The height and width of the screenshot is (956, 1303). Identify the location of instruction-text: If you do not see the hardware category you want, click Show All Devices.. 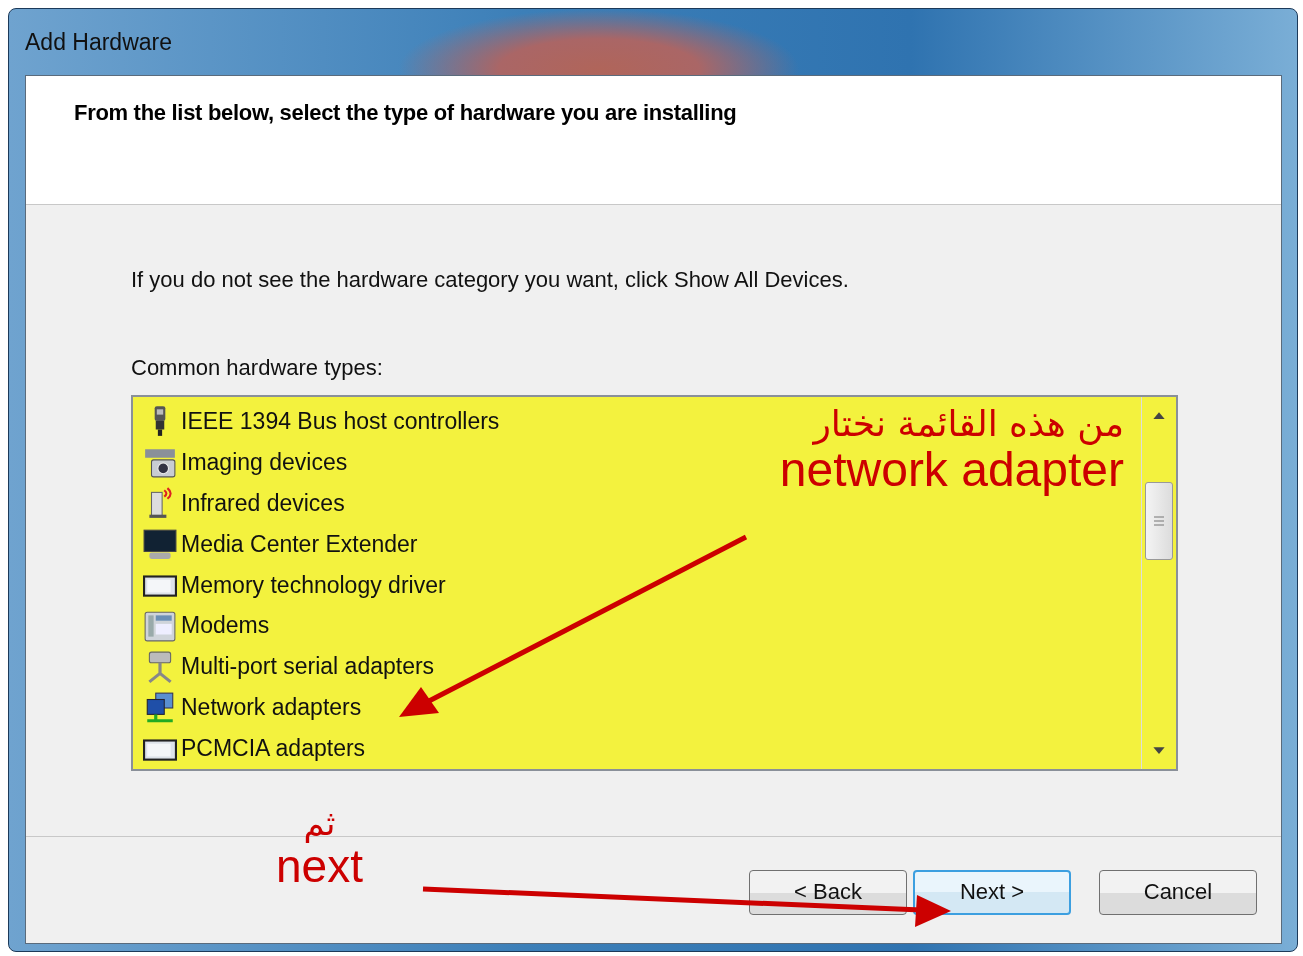
(490, 280).